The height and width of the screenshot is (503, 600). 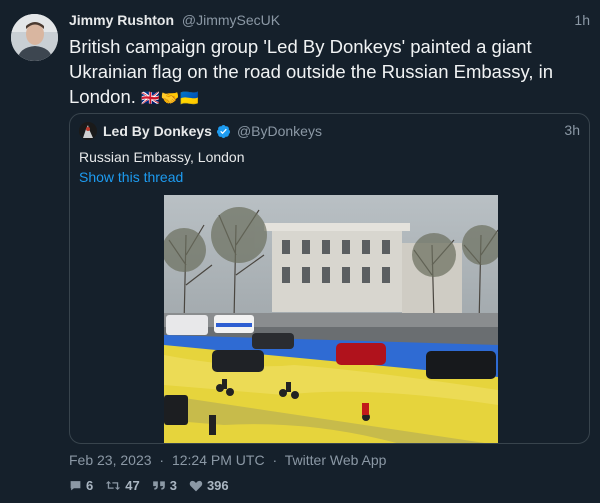 What do you see at coordinates (329, 21) in the screenshot?
I see `tweet-header: Jimmy Rushton @JimmySecUK 1h` at bounding box center [329, 21].